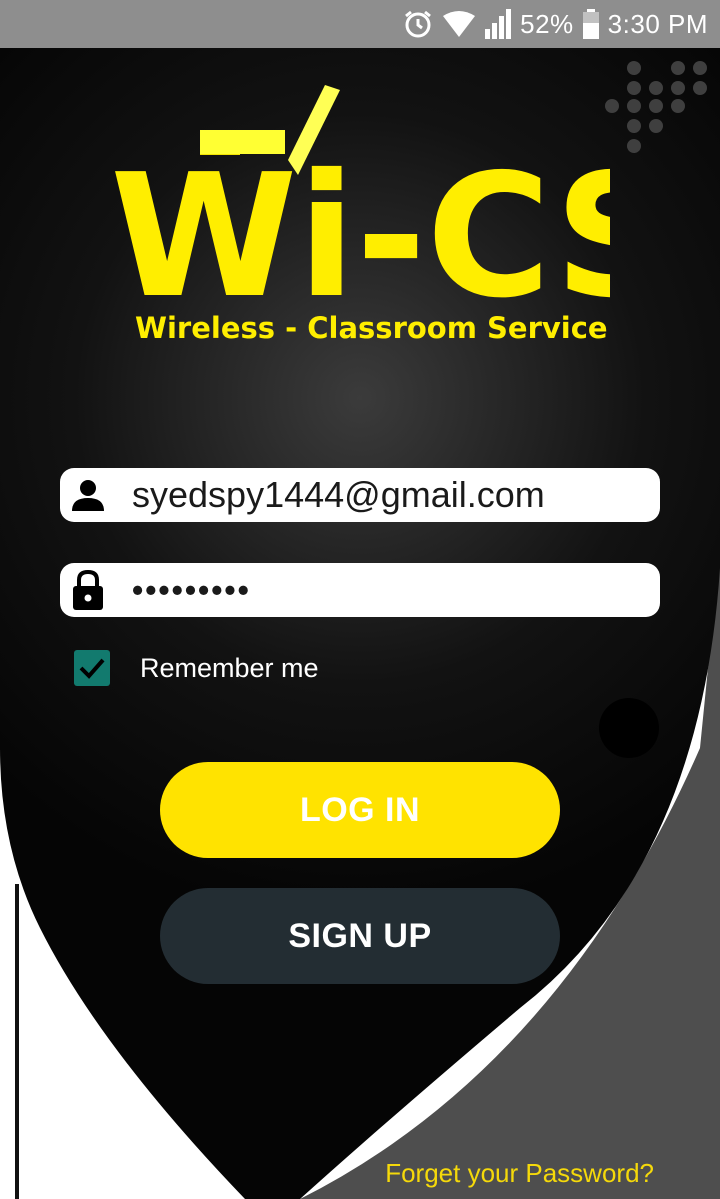 Image resolution: width=720 pixels, height=1199 pixels. Describe the element at coordinates (656, 107) in the screenshot. I see `dot-pattern-decoration` at that location.